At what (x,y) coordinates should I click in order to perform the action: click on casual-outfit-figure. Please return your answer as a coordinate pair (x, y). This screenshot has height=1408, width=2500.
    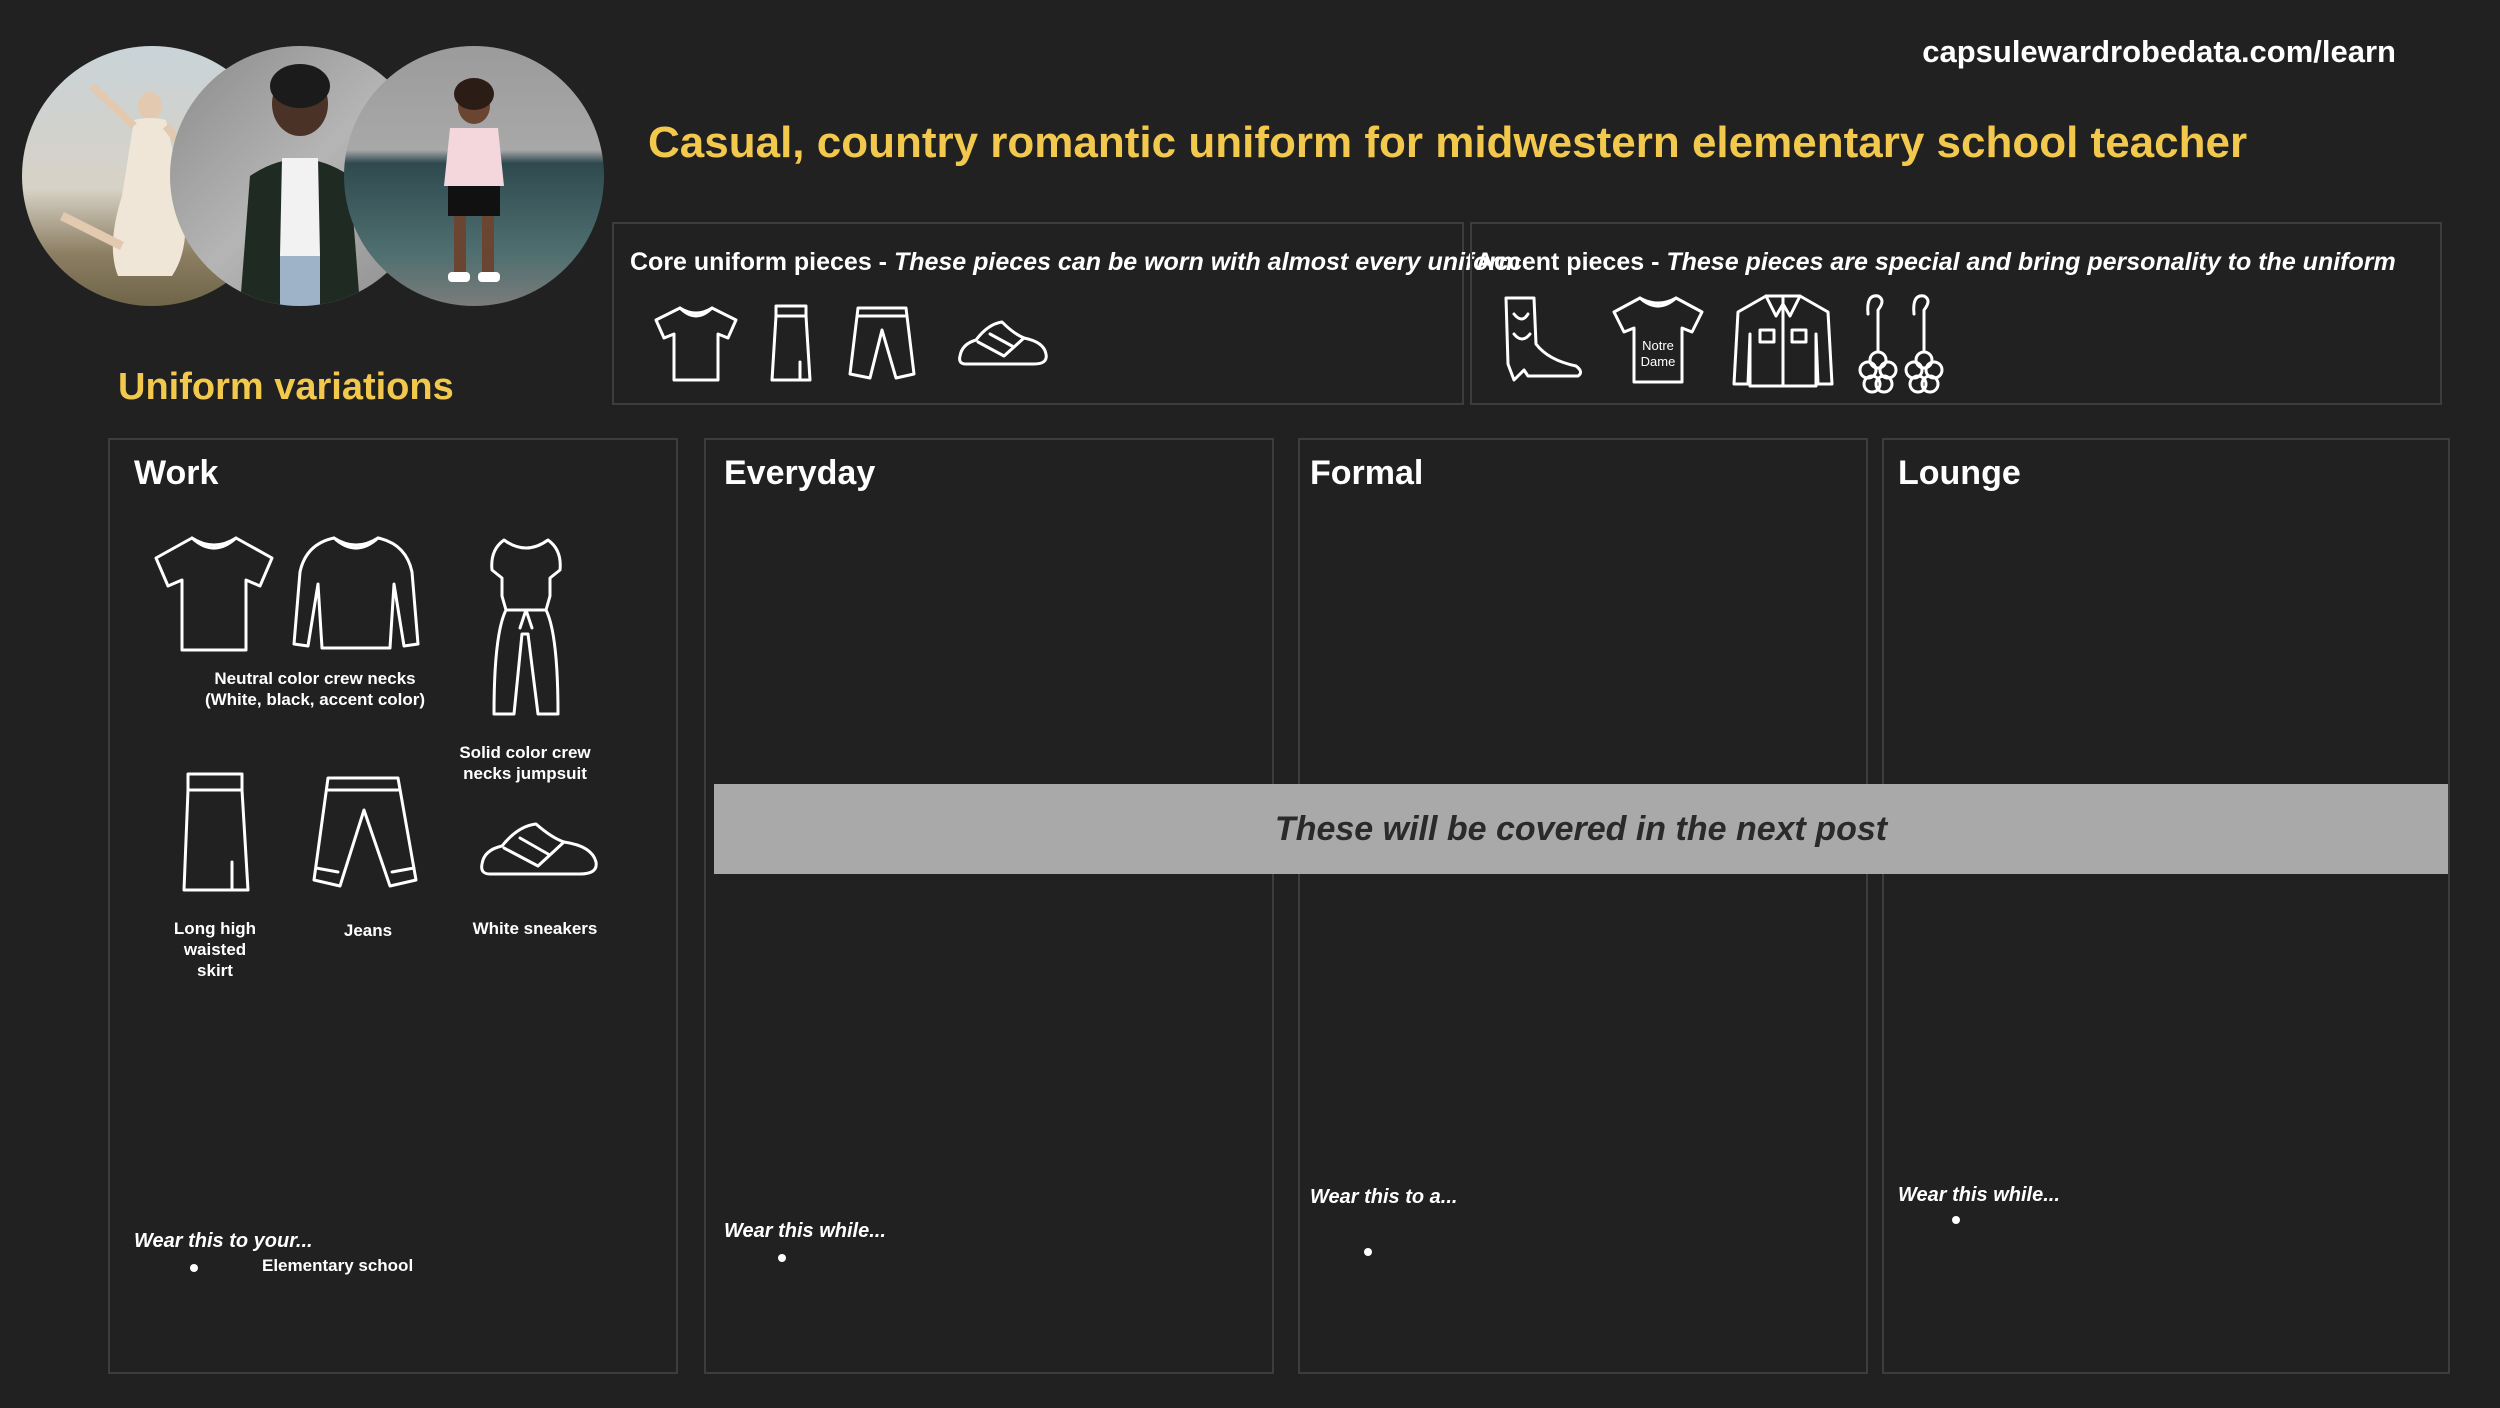
    Looking at the image, I should click on (474, 180).